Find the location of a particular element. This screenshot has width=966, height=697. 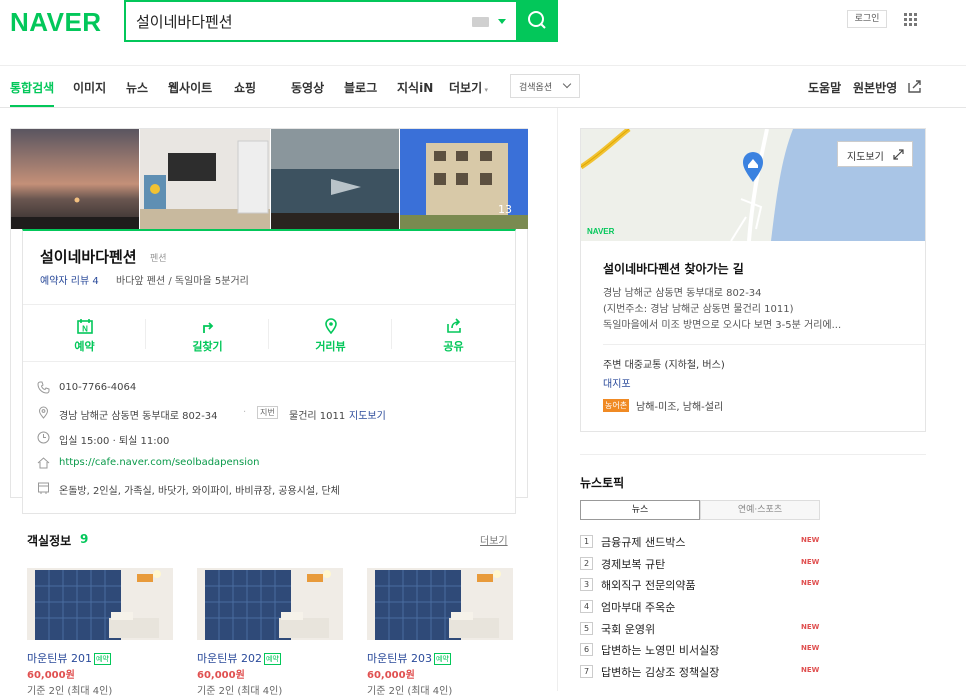

map-naver-logo: NAVER is located at coordinates (601, 231).